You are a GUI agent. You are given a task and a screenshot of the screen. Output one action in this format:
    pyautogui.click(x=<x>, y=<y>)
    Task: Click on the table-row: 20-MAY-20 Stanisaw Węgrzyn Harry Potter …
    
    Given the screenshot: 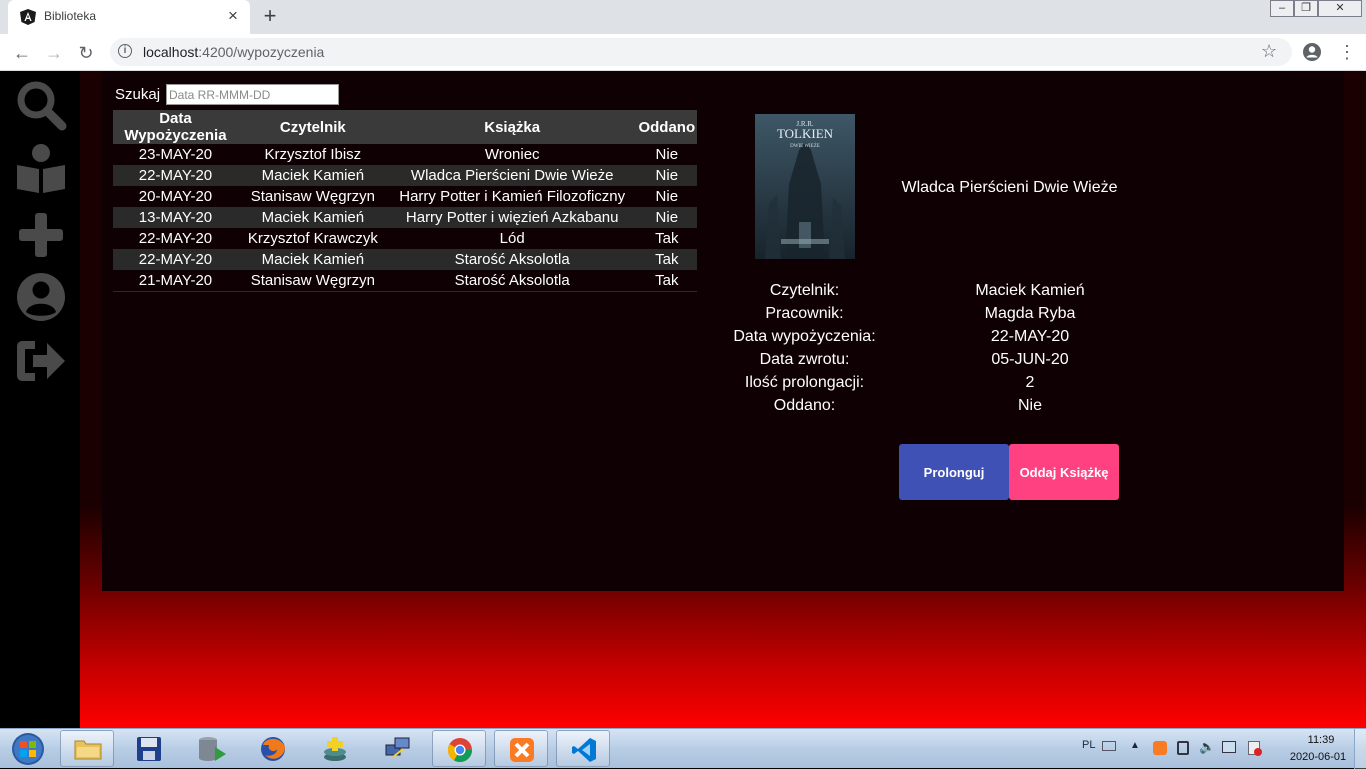 What is the action you would take?
    pyautogui.click(x=405, y=196)
    